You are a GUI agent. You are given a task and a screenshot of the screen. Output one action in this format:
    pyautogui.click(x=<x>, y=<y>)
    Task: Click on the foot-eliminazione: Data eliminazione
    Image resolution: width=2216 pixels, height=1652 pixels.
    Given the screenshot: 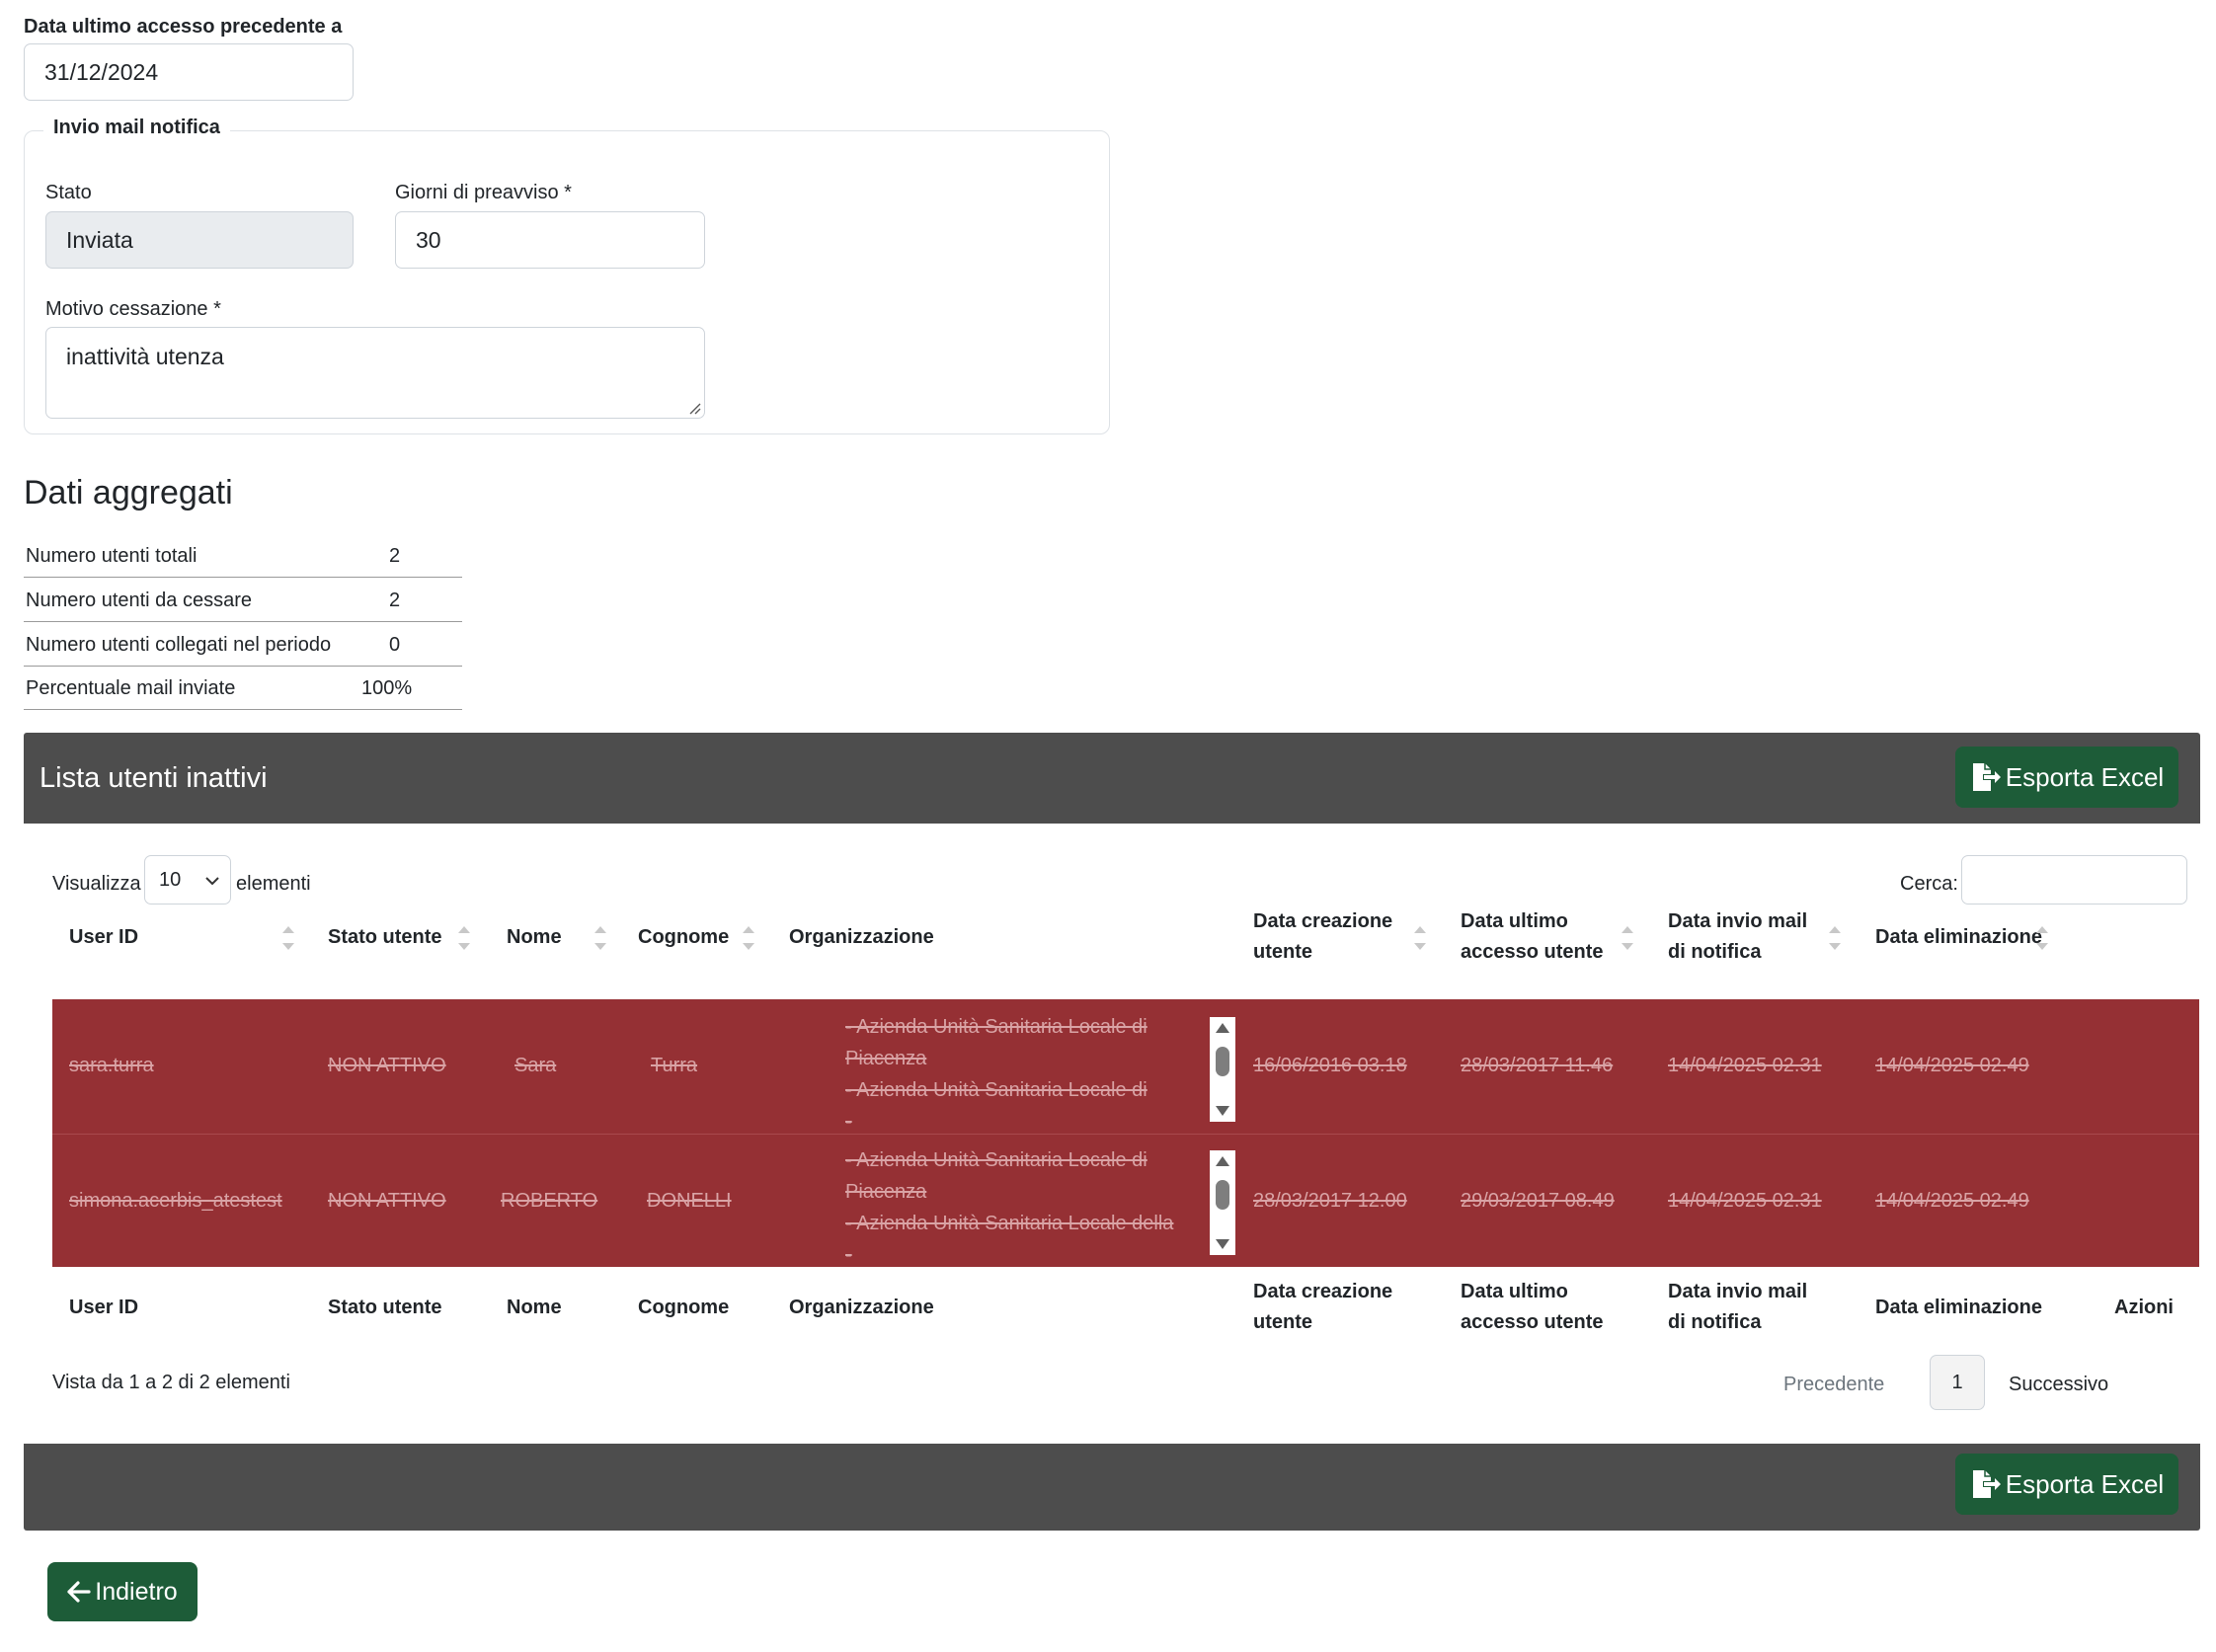 What is the action you would take?
    pyautogui.click(x=1958, y=1307)
    